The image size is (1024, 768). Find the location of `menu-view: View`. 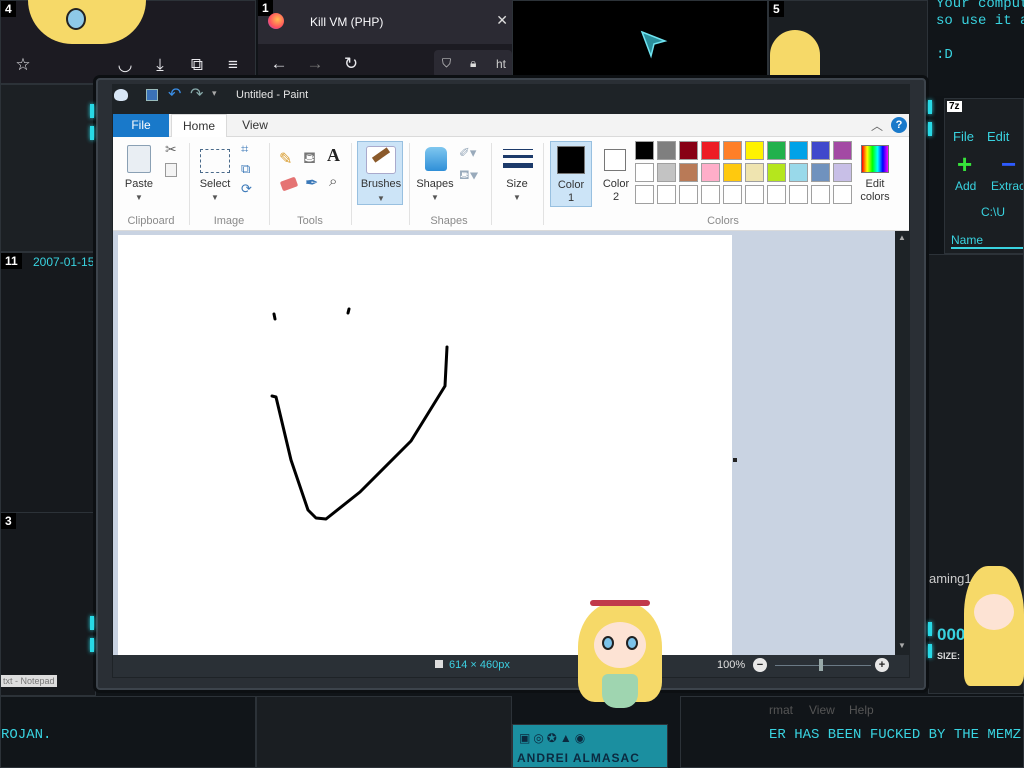

menu-view: View is located at coordinates (822, 710).